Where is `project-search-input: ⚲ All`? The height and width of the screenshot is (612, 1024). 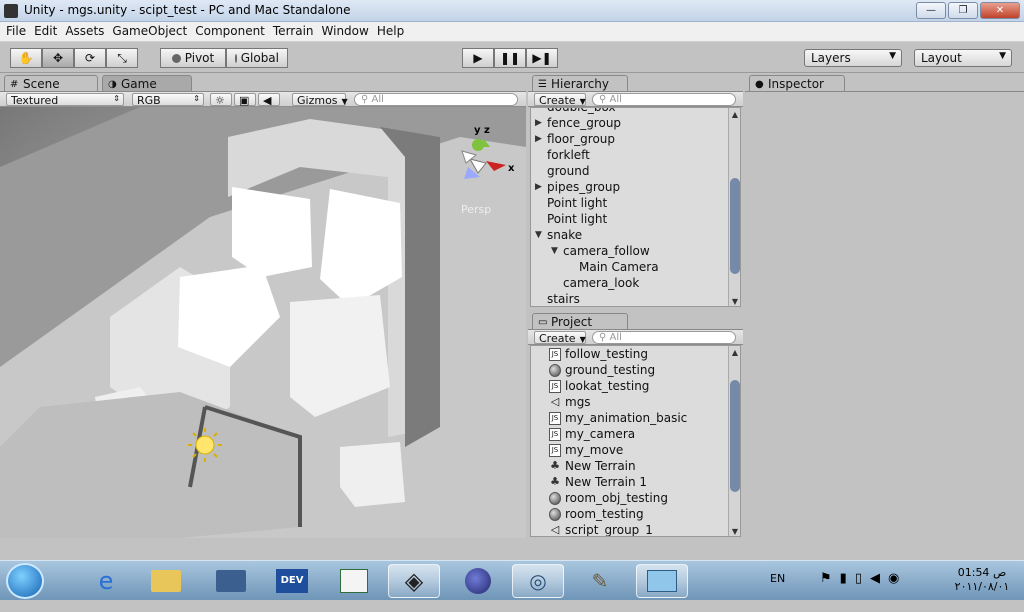 project-search-input: ⚲ All is located at coordinates (664, 337).